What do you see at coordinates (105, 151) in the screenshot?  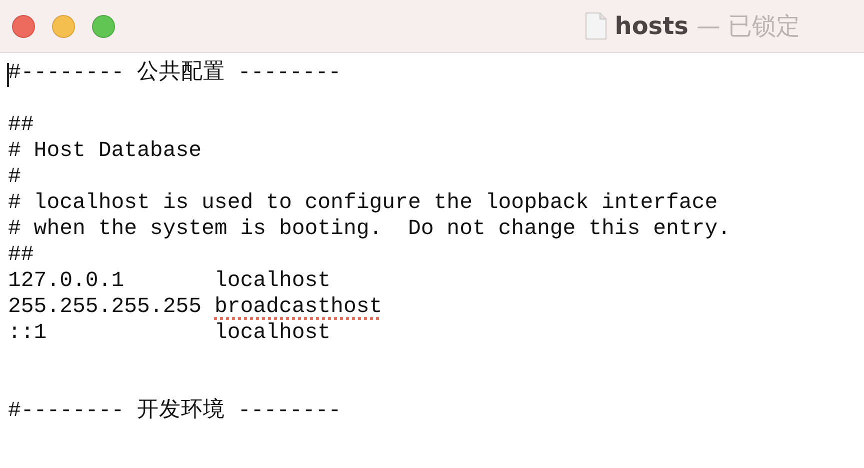 I see `code-line: # Host Database` at bounding box center [105, 151].